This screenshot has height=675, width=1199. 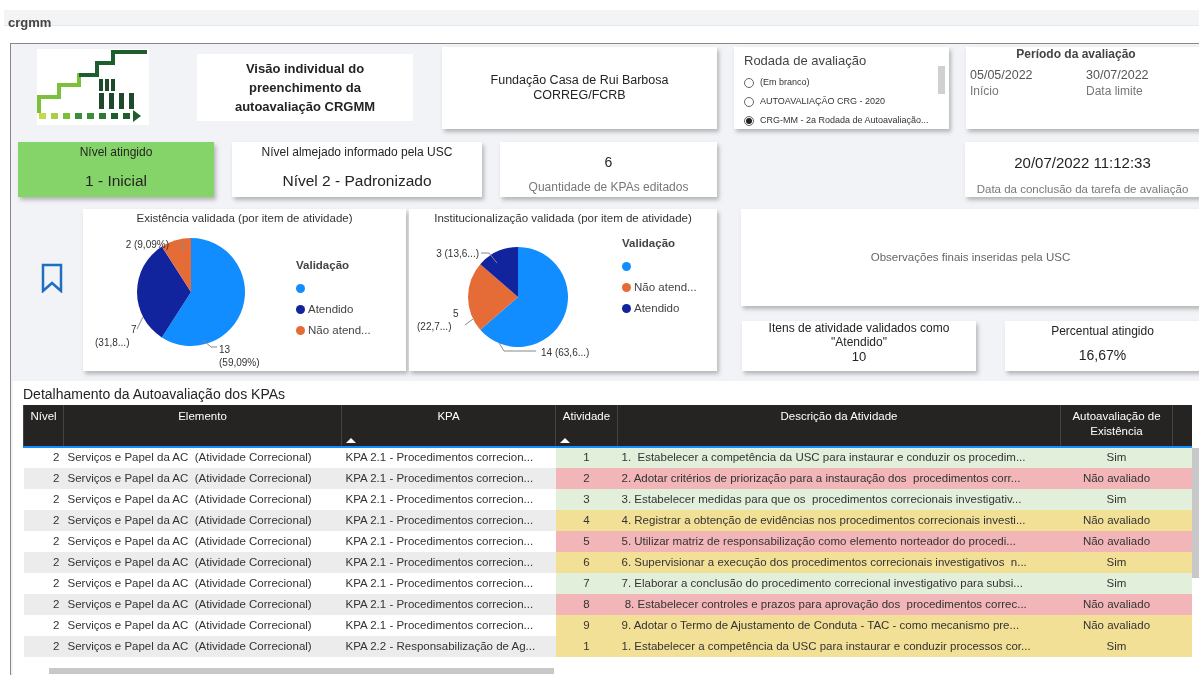 I want to click on page-title: crgmm, so click(x=30, y=22).